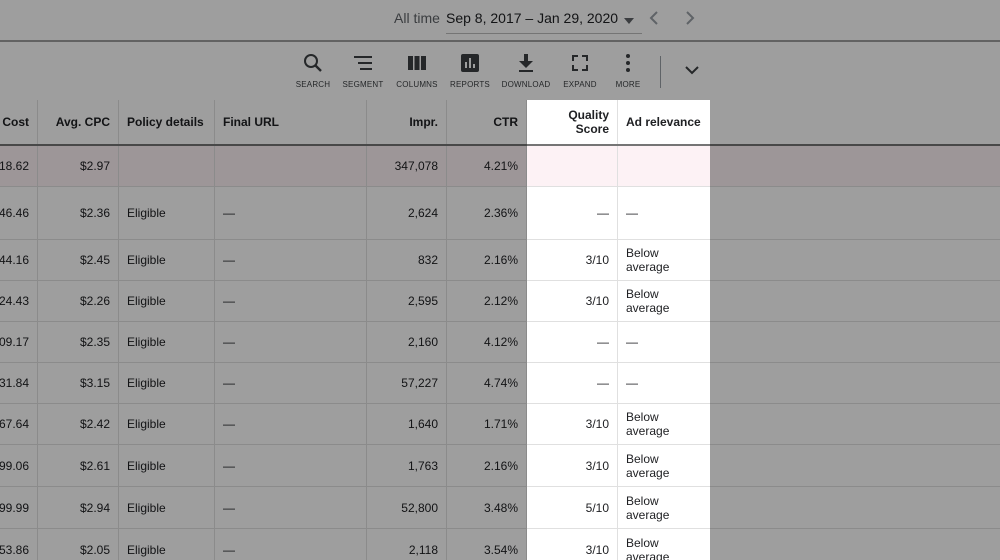  Describe the element at coordinates (78, 260) in the screenshot. I see `cell-avg-cpc: $2.45` at that location.